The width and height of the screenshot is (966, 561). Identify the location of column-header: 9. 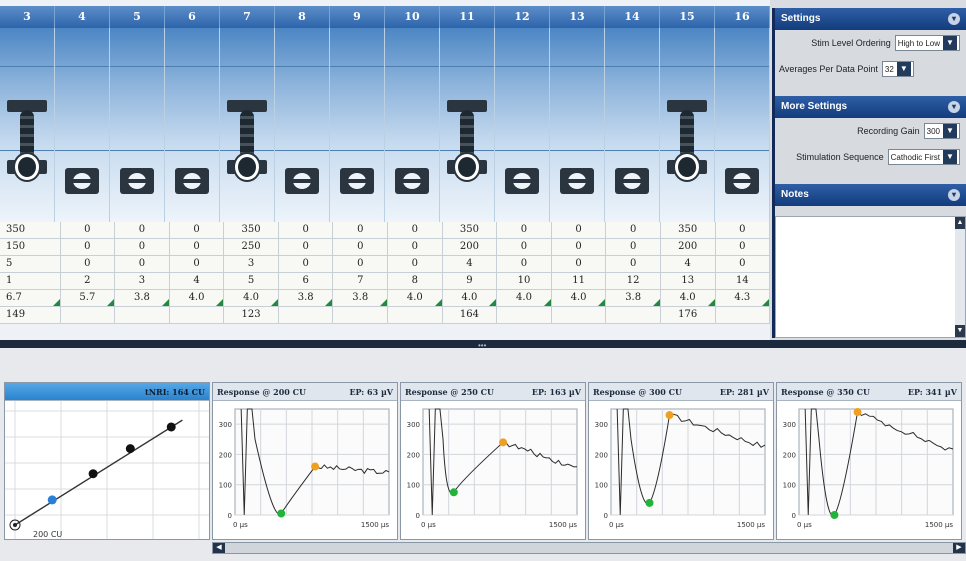
(357, 17).